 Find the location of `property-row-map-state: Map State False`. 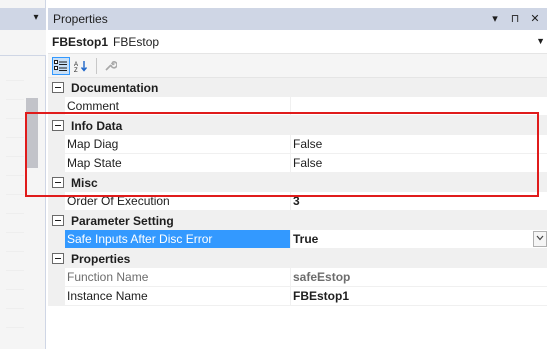

property-row-map-state: Map State False is located at coordinates (297, 163).